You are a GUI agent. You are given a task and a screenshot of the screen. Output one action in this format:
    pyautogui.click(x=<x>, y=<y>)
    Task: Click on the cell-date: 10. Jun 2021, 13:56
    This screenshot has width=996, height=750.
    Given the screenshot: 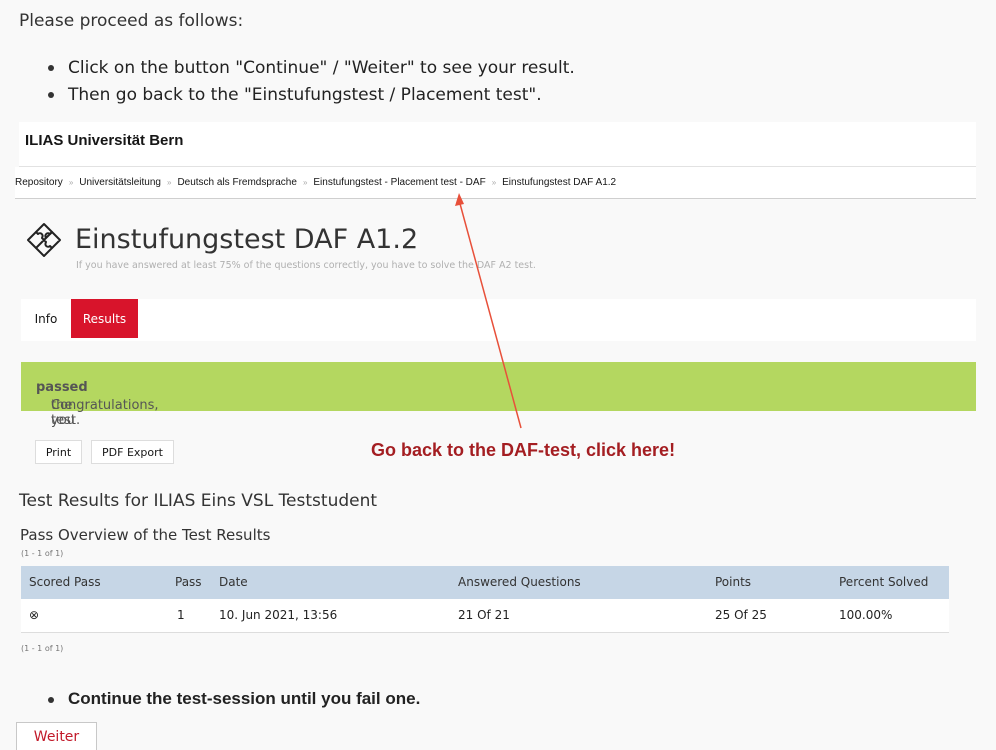 What is the action you would take?
    pyautogui.click(x=278, y=615)
    